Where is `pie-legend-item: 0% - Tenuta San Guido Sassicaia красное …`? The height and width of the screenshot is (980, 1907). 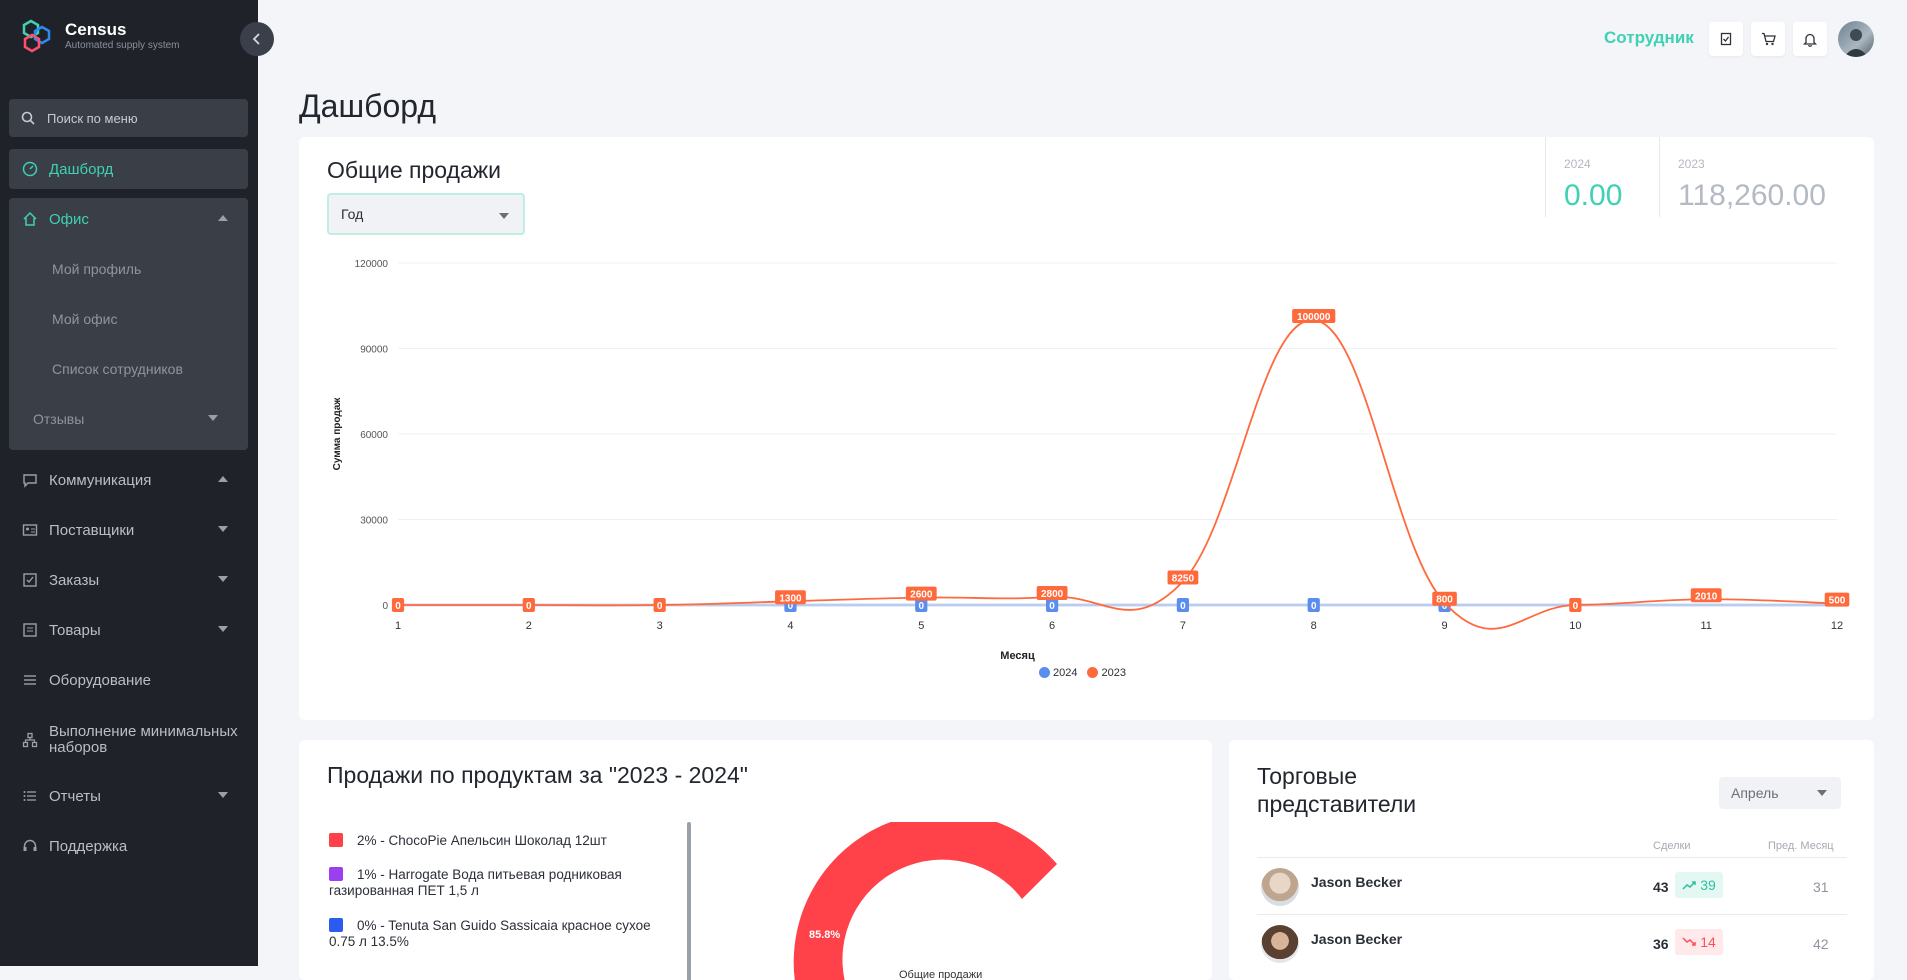 pie-legend-item: 0% - Tenuta San Guido Sassicaia красное … is located at coordinates (499, 934).